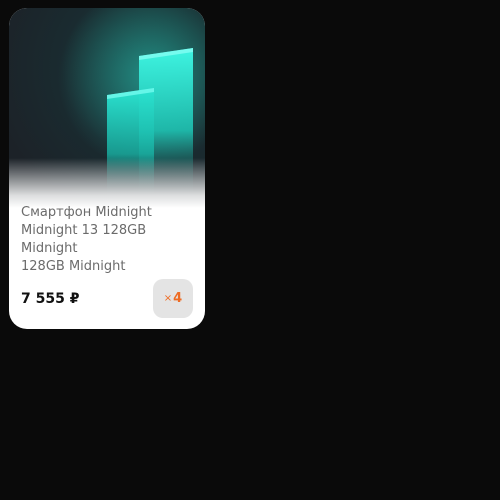 The image size is (500, 500). What do you see at coordinates (73, 266) in the screenshot?
I see `product-title-line: 128GB Midnight` at bounding box center [73, 266].